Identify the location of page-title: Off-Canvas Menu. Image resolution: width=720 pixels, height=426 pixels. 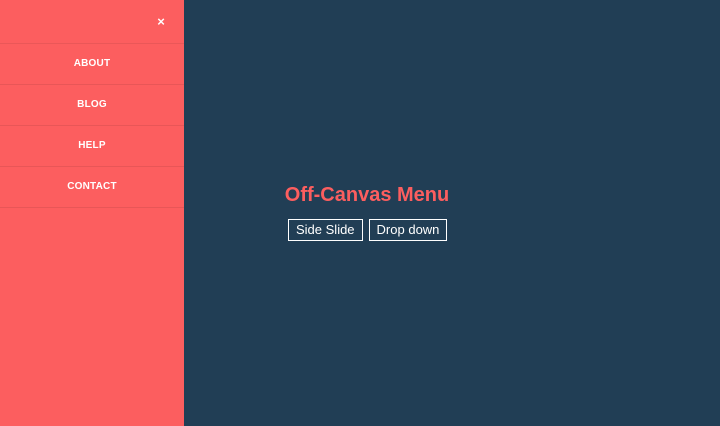
(367, 195).